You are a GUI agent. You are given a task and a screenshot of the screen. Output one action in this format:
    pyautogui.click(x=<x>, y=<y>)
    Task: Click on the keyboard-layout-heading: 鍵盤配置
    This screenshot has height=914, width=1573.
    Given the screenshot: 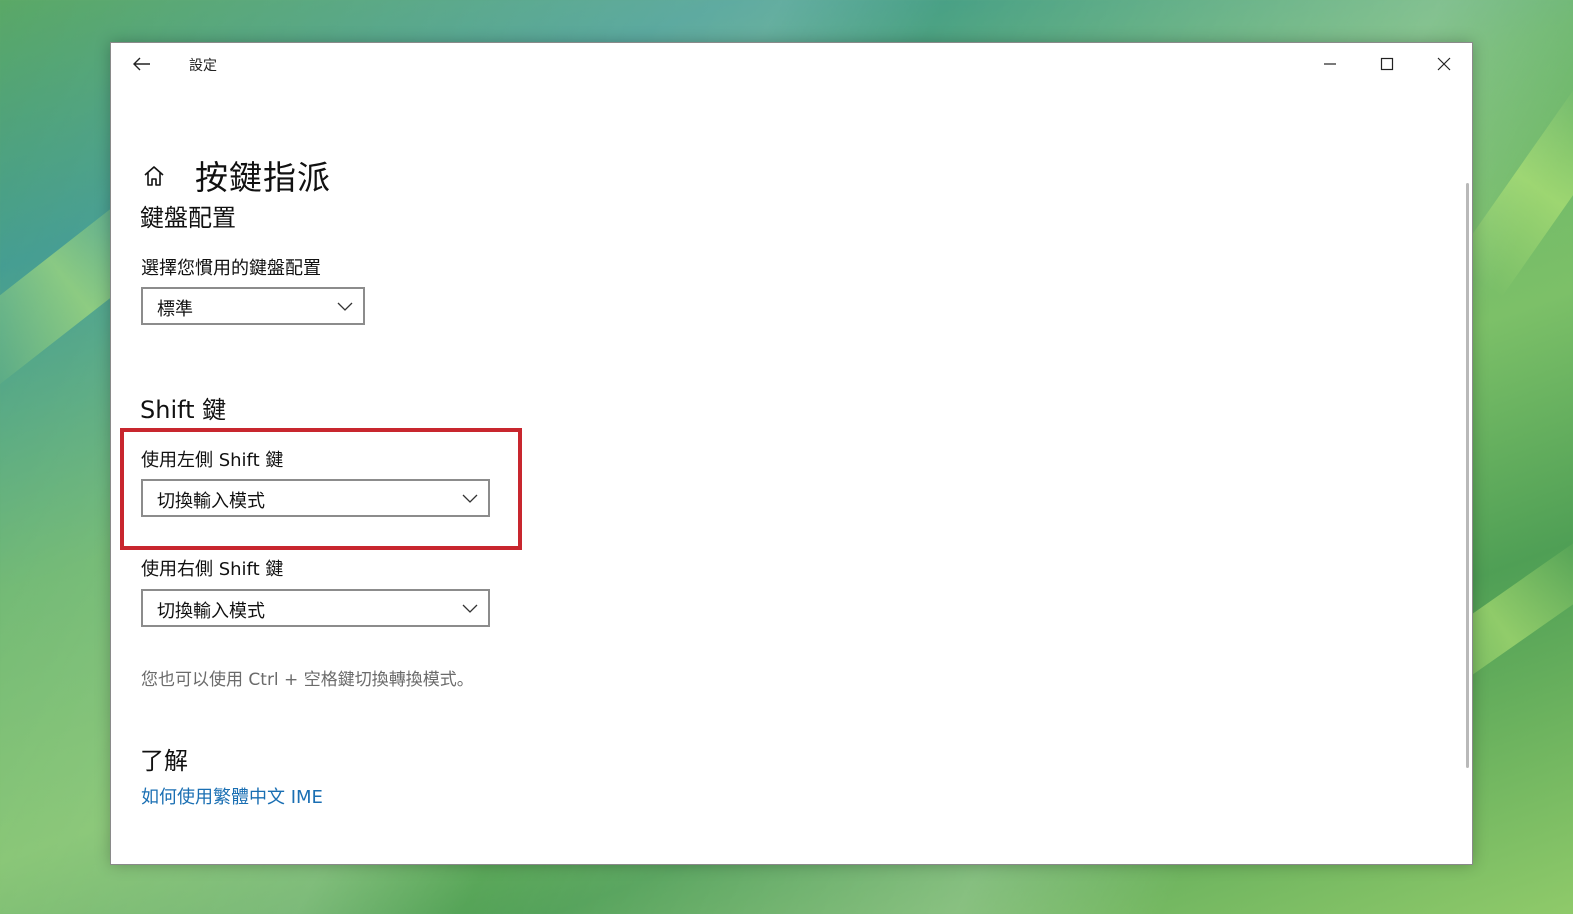 What is the action you would take?
    pyautogui.click(x=188, y=218)
    